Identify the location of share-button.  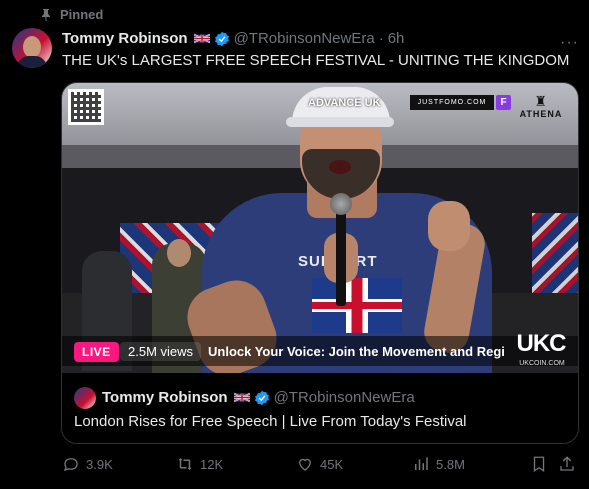
(567, 464).